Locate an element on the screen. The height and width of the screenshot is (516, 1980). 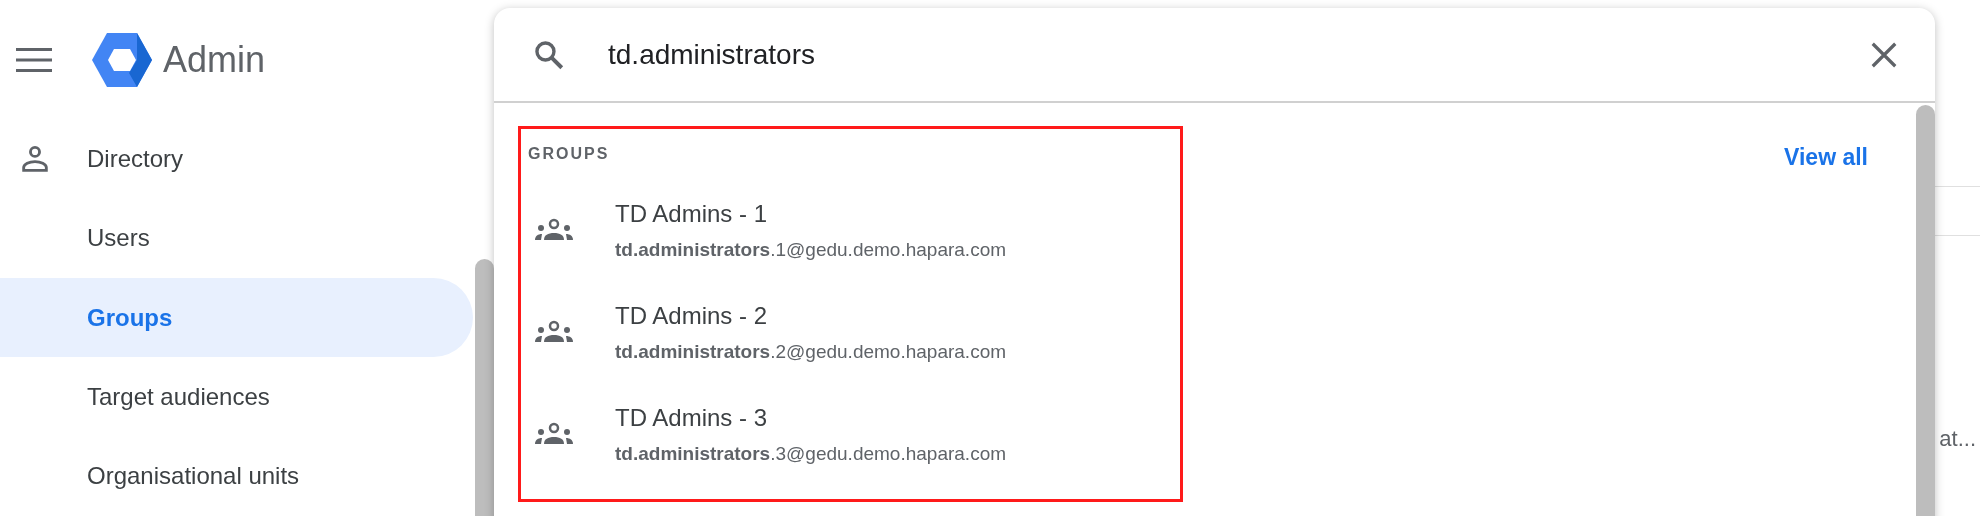
result-item: TD Admins - 2 td.administrators.2@gedu.demo.hapara.com is located at coordinates (850, 332).